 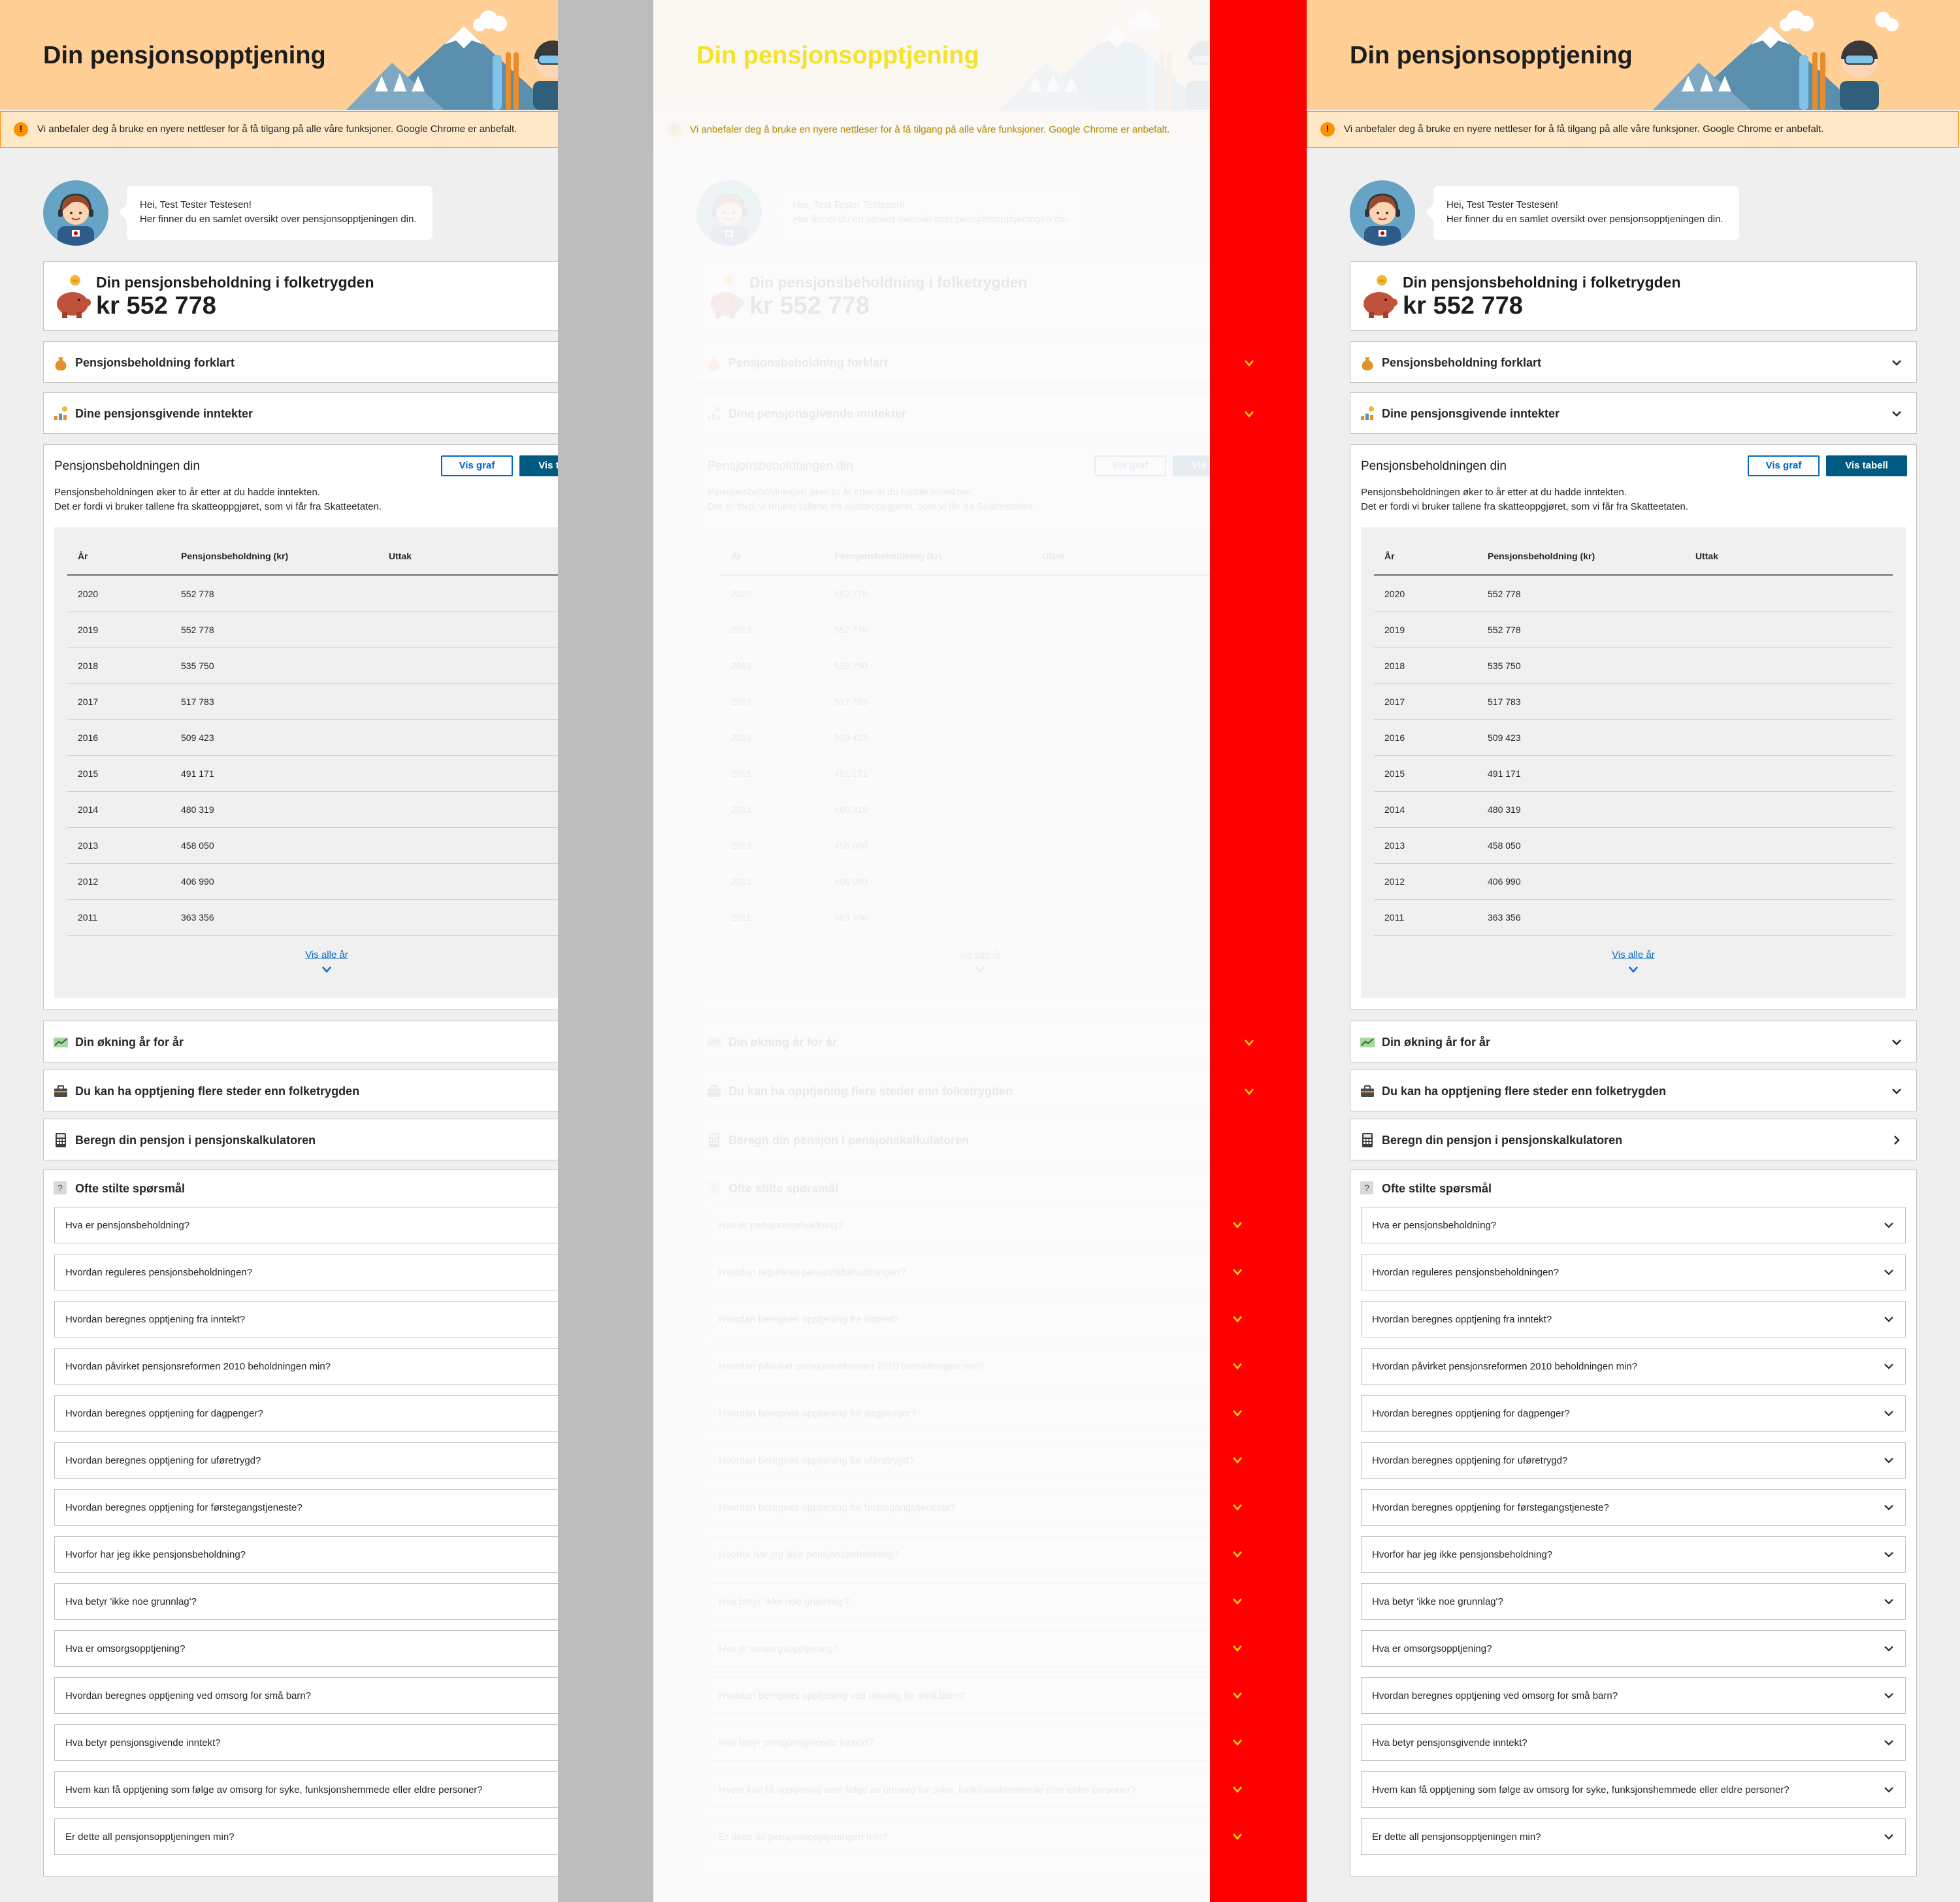 I want to click on cell-balance: 406 990, so click(x=197, y=881).